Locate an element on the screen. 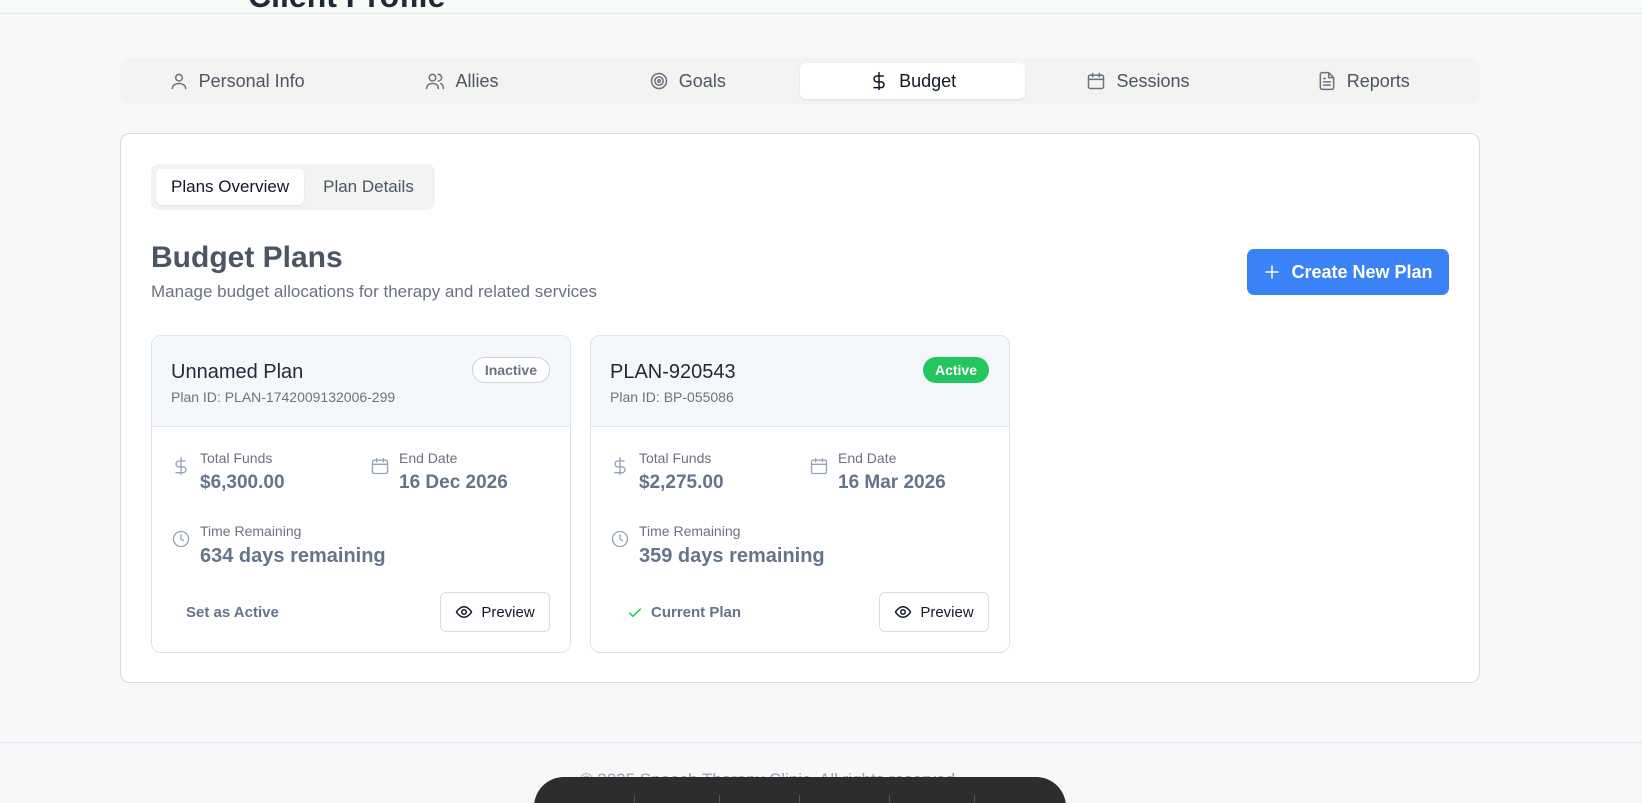 Image resolution: width=1642 pixels, height=803 pixels. current-plan-label: Current Plan is located at coordinates (696, 612).